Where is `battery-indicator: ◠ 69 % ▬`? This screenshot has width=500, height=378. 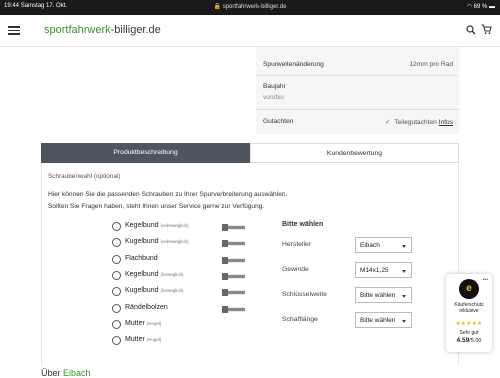
battery-indicator: ◠ 69 % ▬ is located at coordinates (480, 7).